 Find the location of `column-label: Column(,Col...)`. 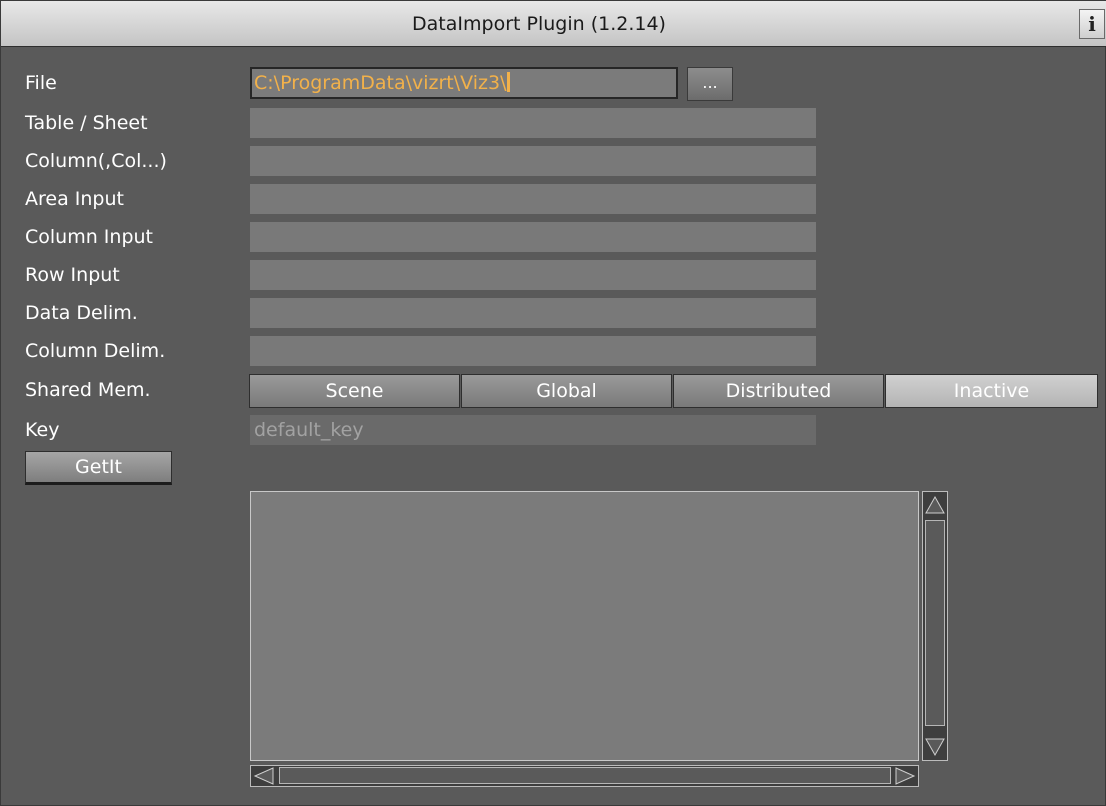

column-label: Column(,Col...) is located at coordinates (96, 161).